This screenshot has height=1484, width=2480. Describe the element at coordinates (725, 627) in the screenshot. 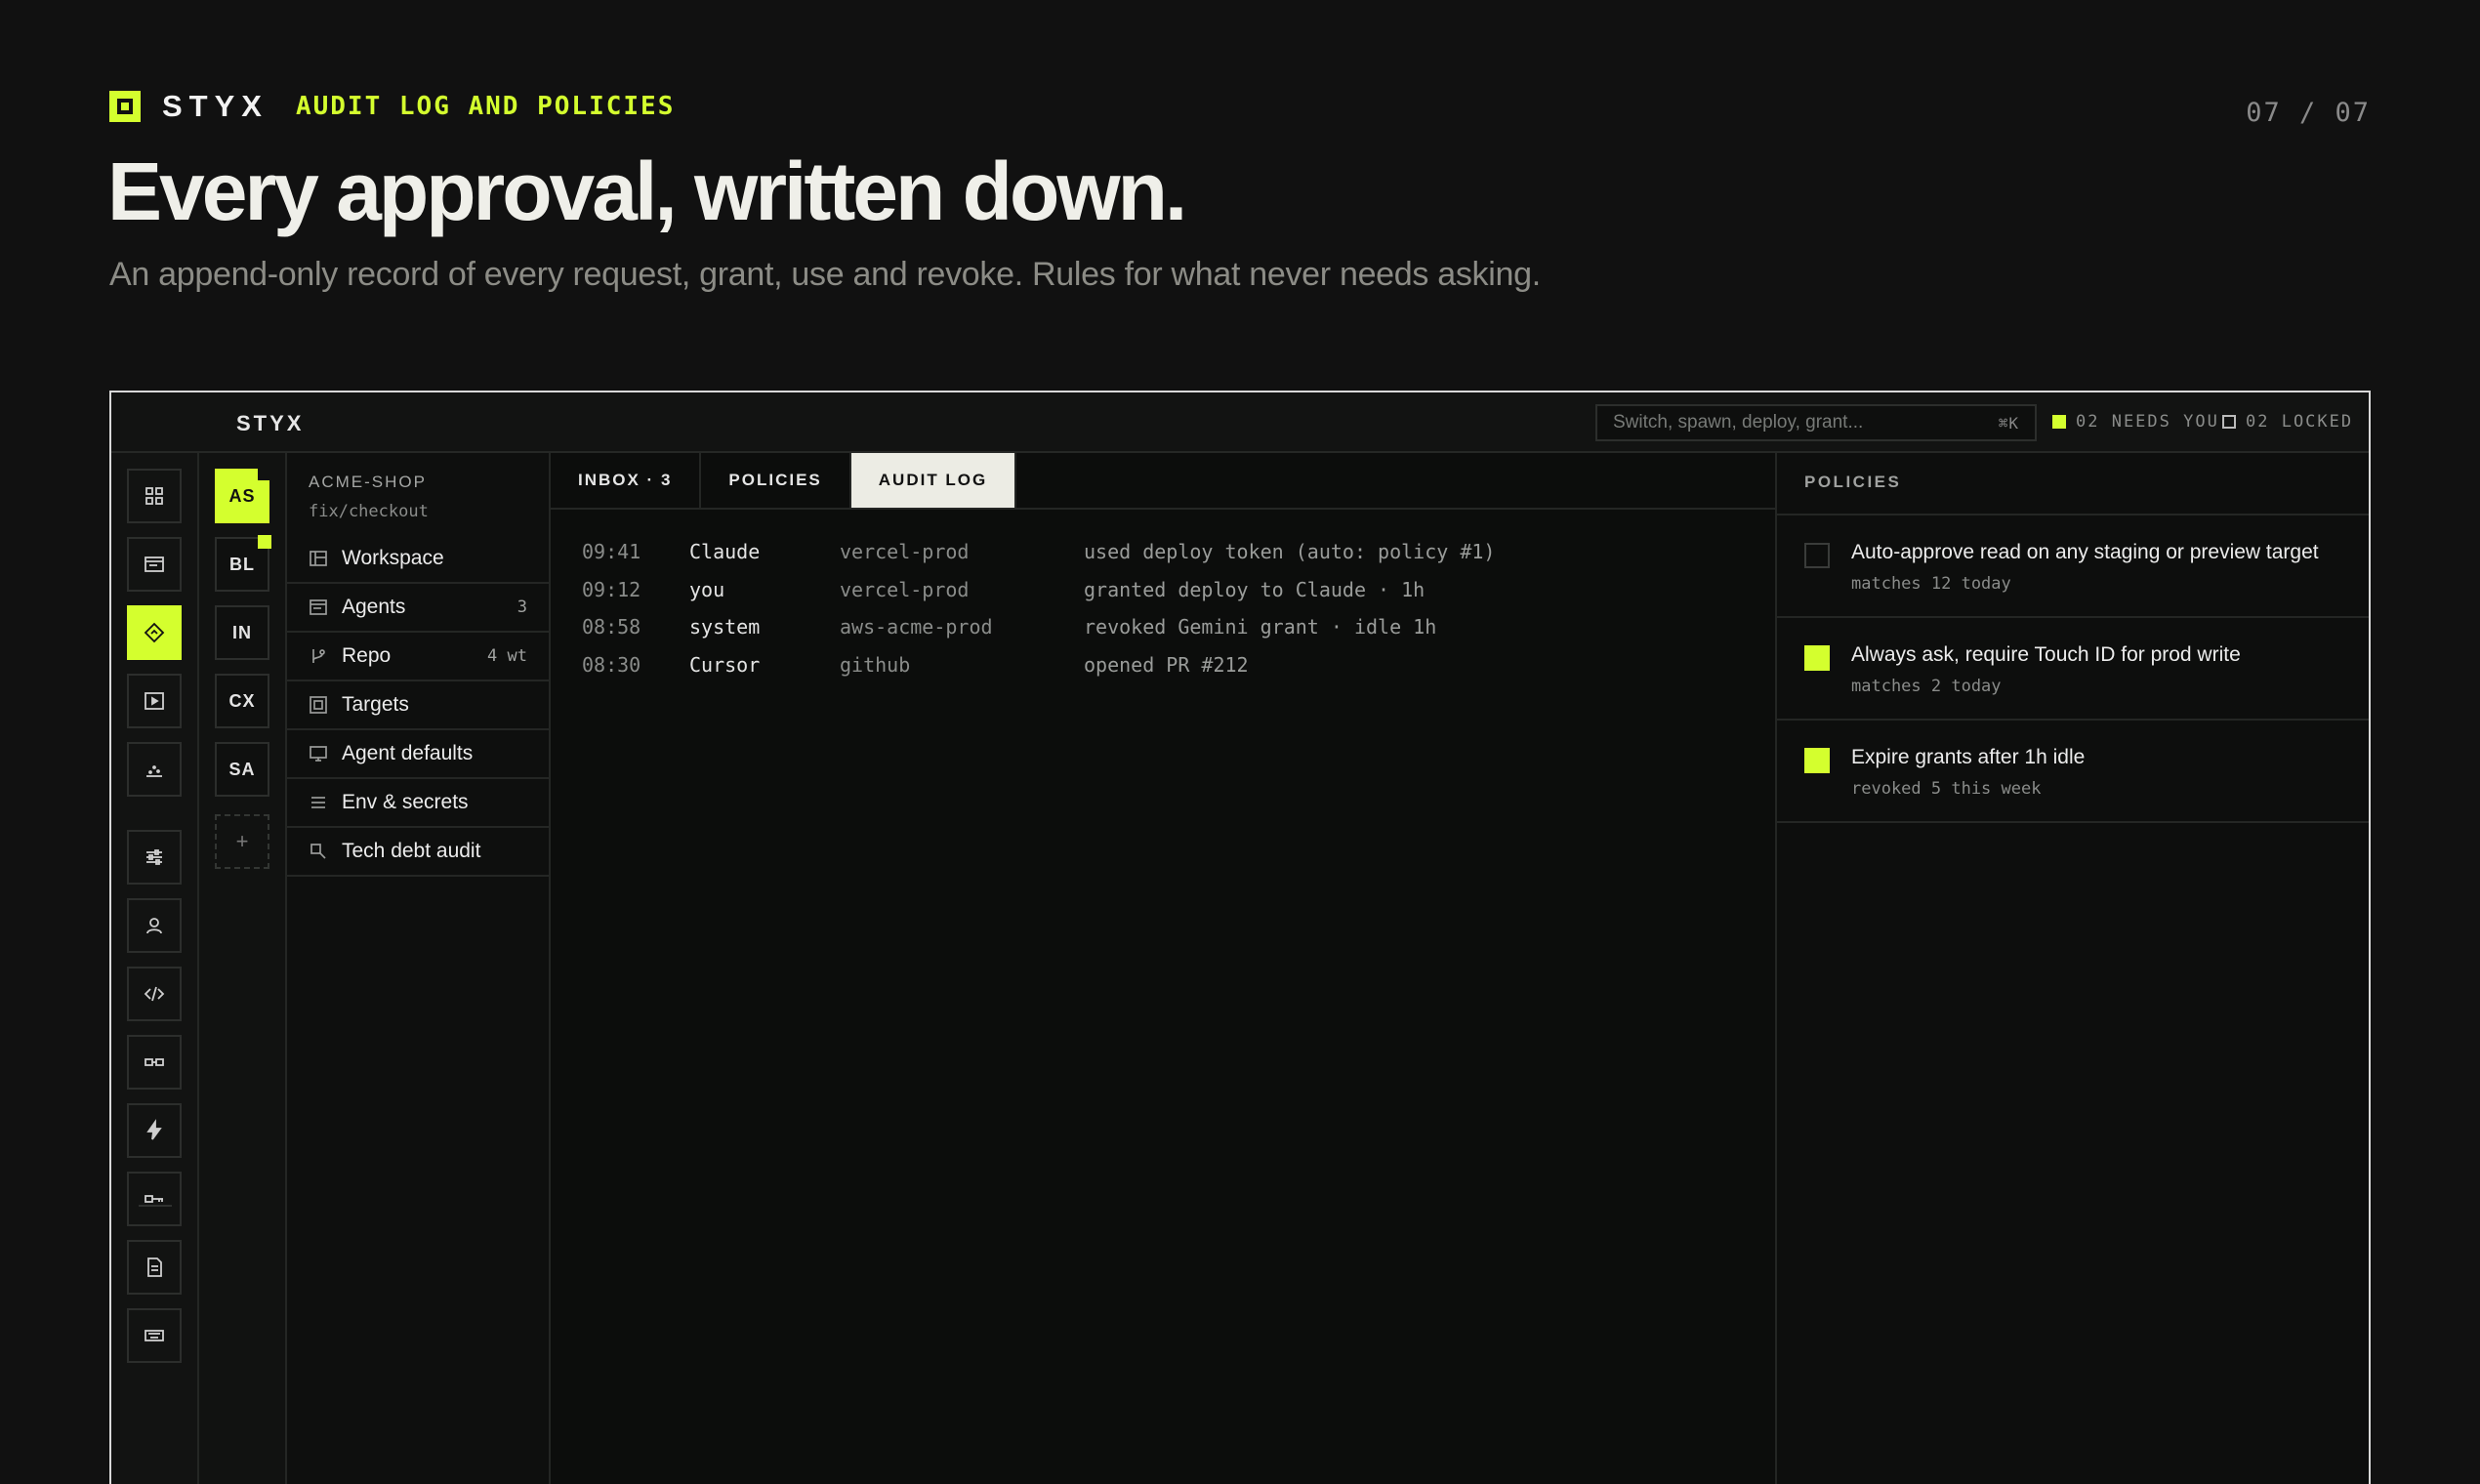

I see `log-actor: system` at that location.